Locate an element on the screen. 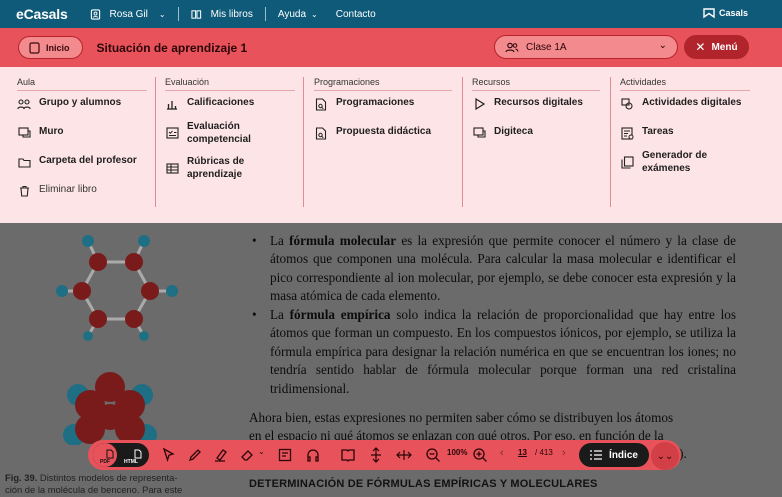  menu-label: Menú is located at coordinates (724, 47).